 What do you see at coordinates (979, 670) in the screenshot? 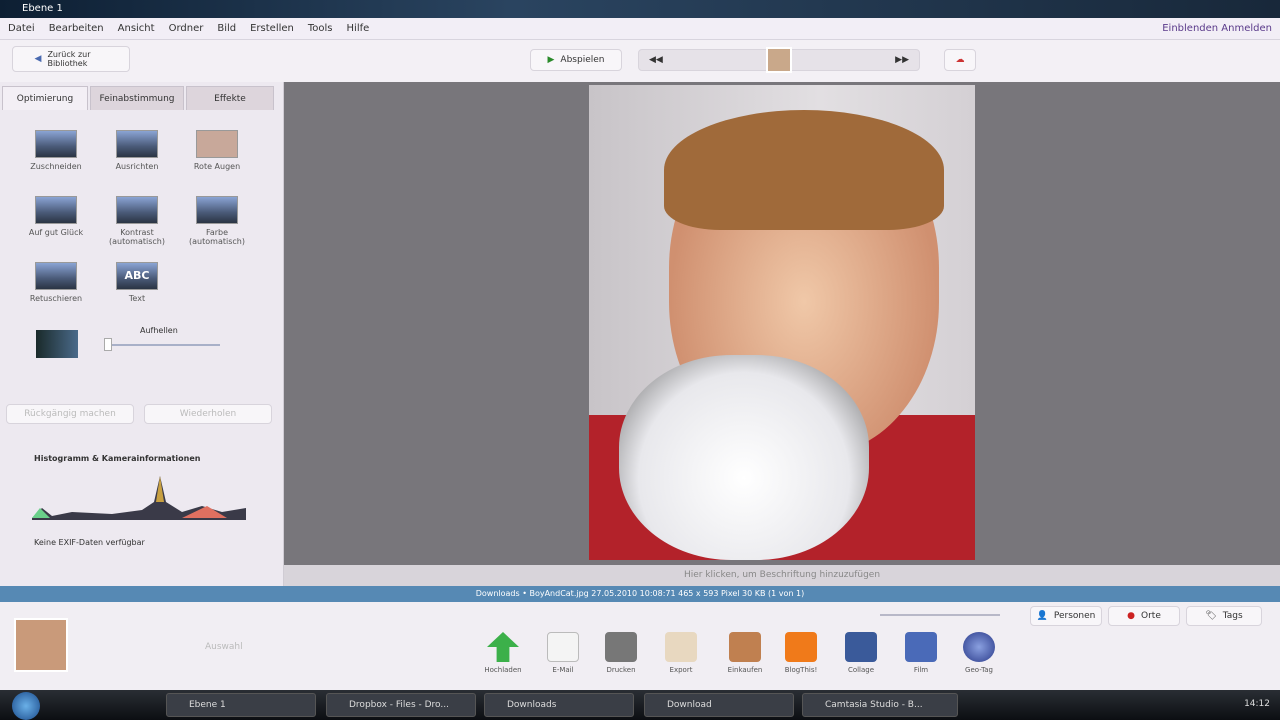
I see `action-label: Geo-Tag` at bounding box center [979, 670].